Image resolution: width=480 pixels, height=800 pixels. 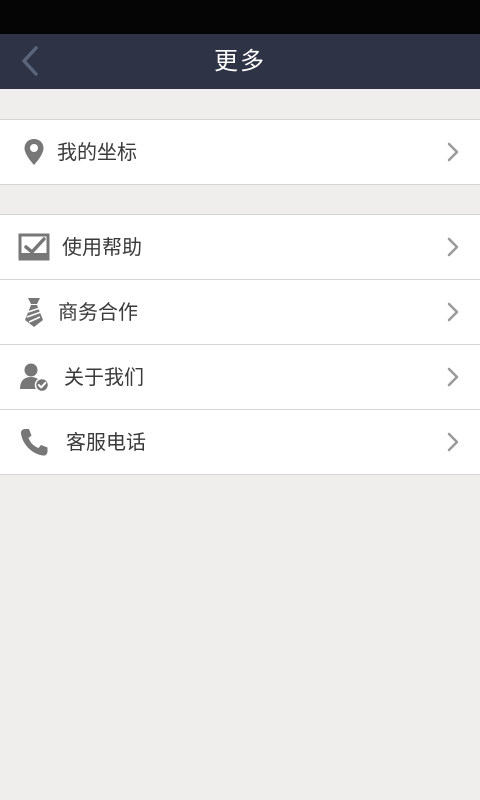 I want to click on title-bar: 更多, so click(x=240, y=61).